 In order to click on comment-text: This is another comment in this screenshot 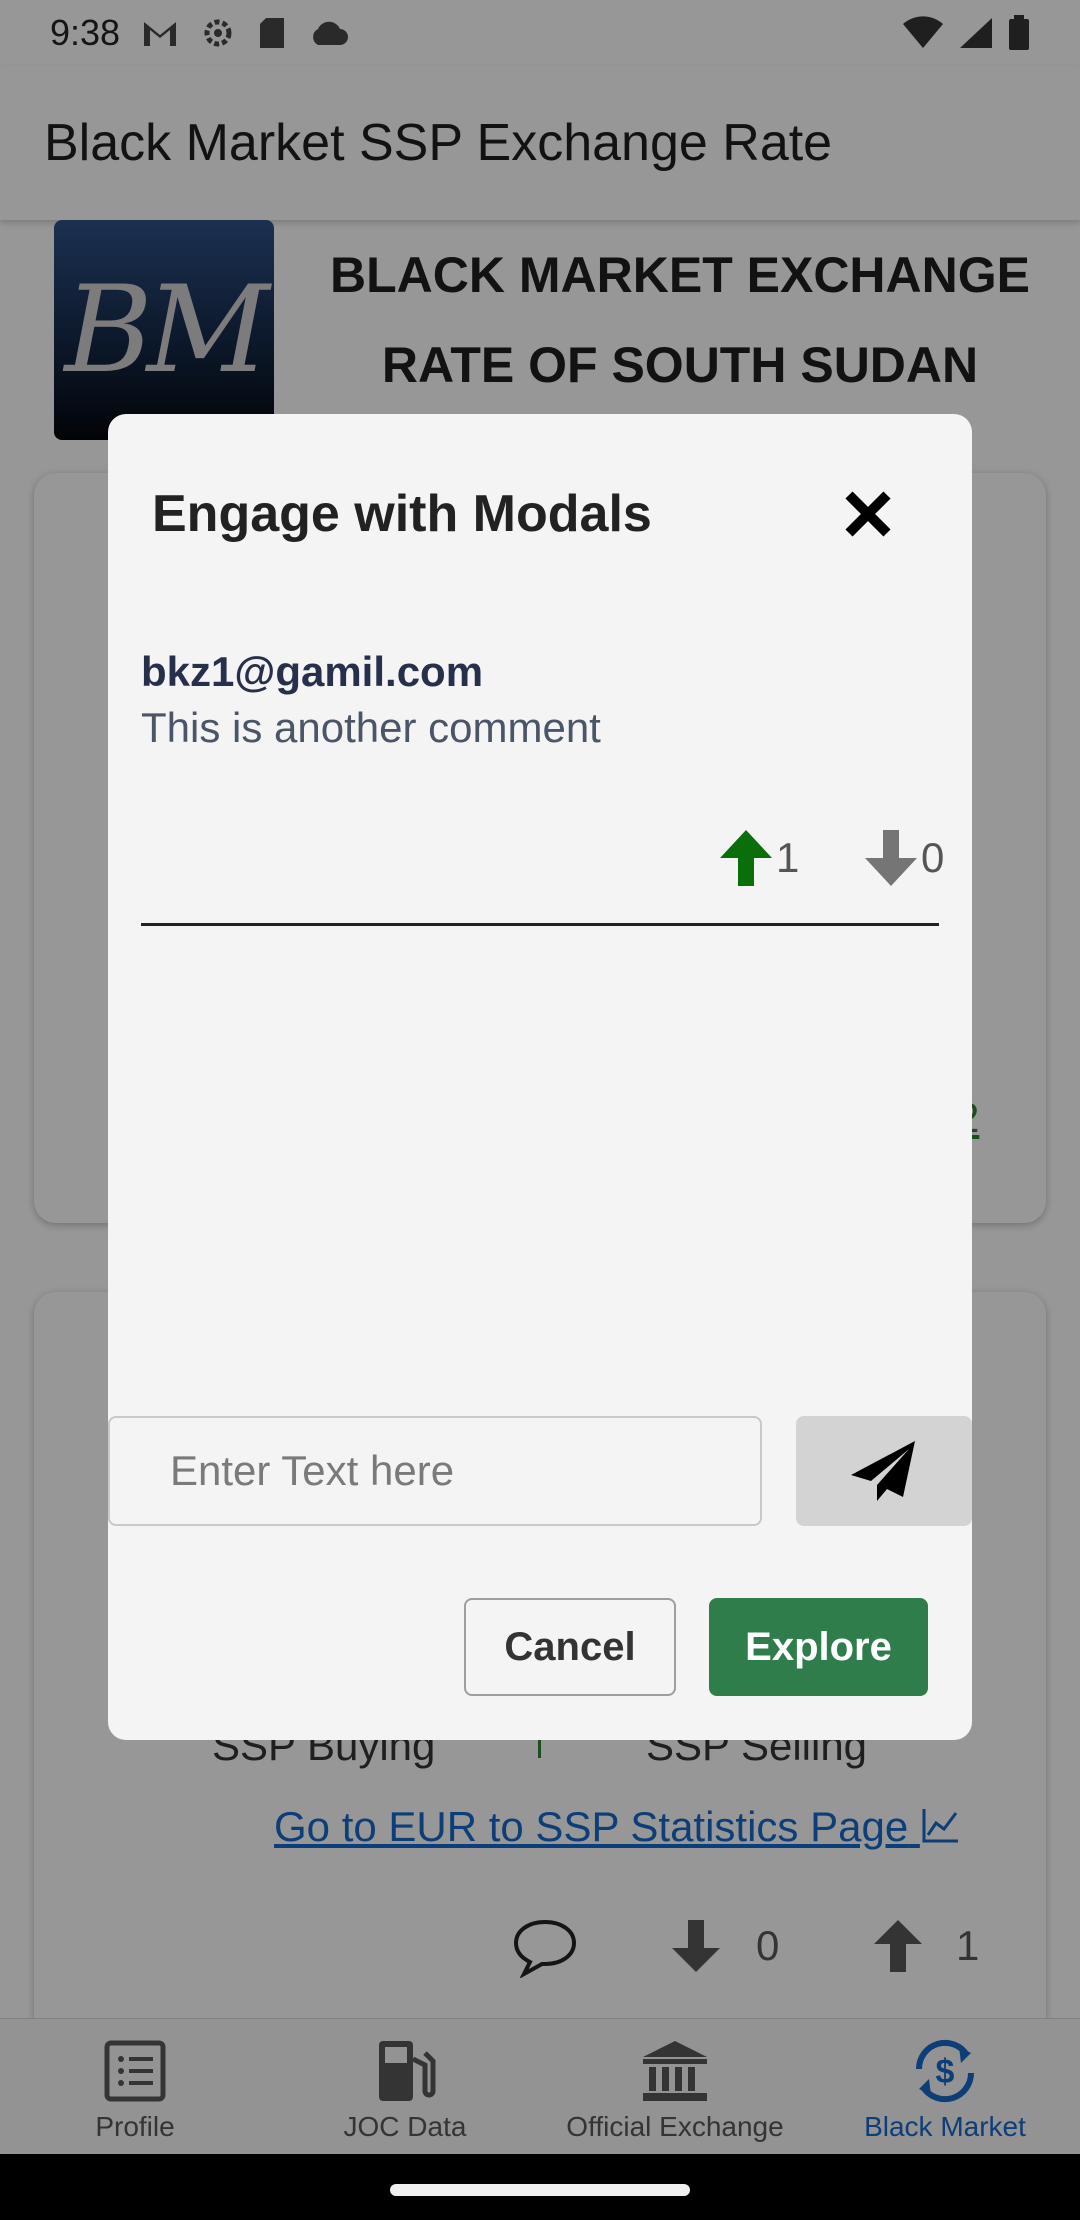, I will do `click(371, 727)`.